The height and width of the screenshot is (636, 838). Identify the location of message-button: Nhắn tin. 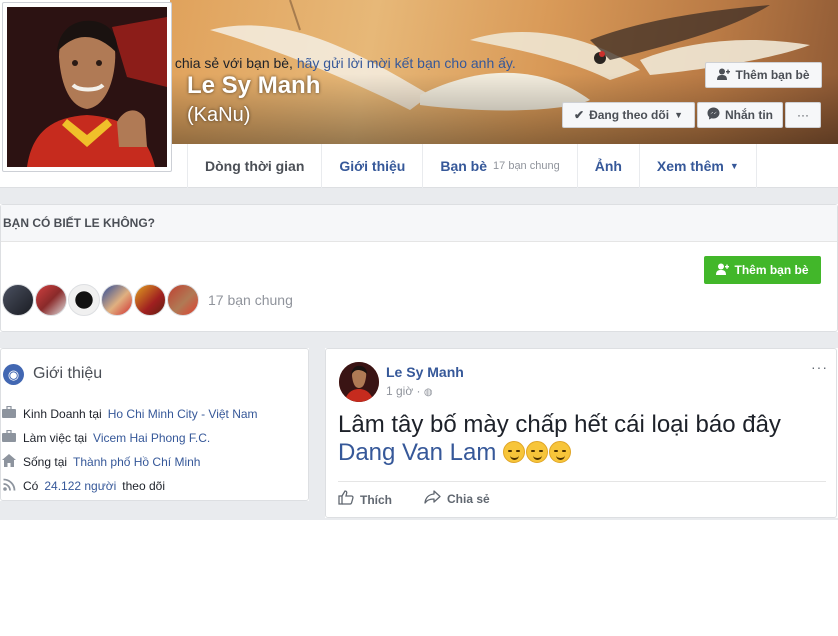
(740, 115).